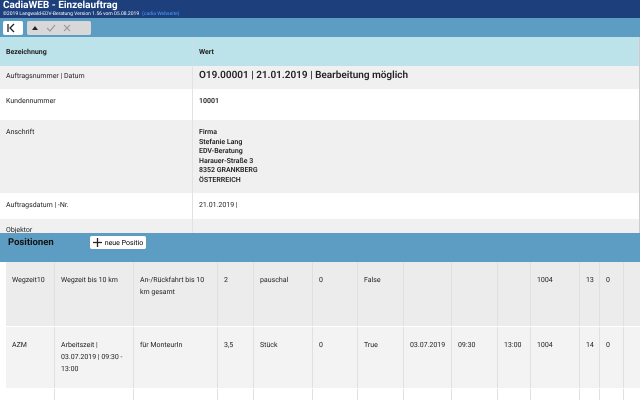 The width and height of the screenshot is (640, 400). Describe the element at coordinates (67, 27) in the screenshot. I see `close-icon` at that location.